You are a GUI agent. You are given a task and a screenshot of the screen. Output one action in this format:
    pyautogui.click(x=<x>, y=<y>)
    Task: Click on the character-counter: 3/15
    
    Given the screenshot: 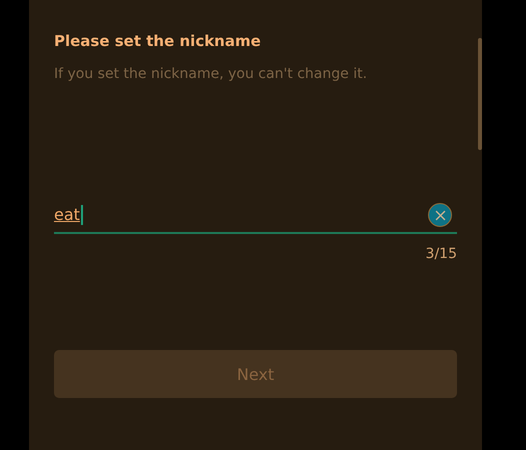 What is the action you would take?
    pyautogui.click(x=441, y=254)
    